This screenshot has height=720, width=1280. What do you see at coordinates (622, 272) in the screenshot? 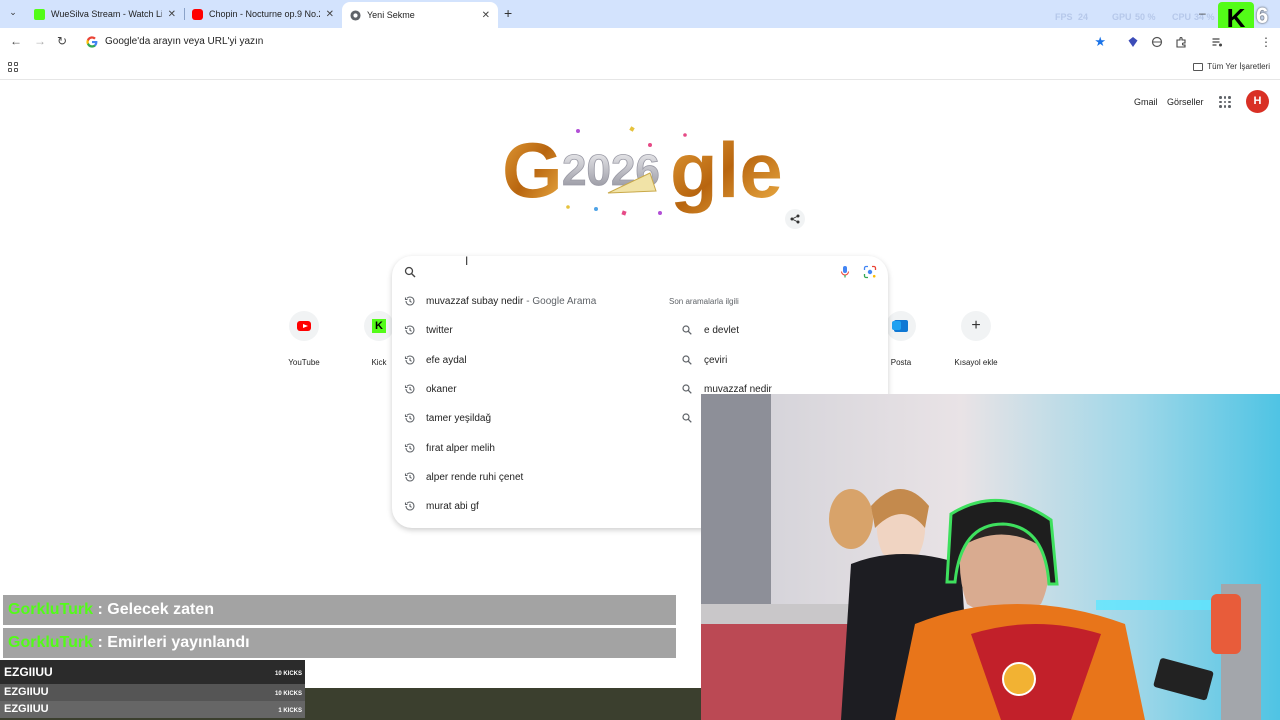
I see `search-input` at bounding box center [622, 272].